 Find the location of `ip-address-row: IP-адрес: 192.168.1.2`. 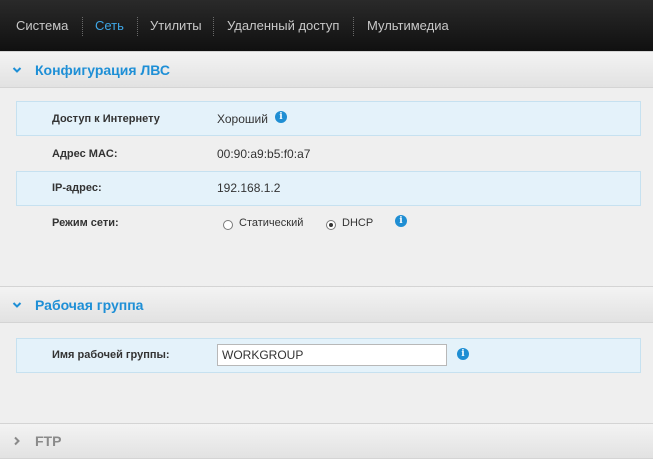

ip-address-row: IP-адрес: 192.168.1.2 is located at coordinates (328, 188).